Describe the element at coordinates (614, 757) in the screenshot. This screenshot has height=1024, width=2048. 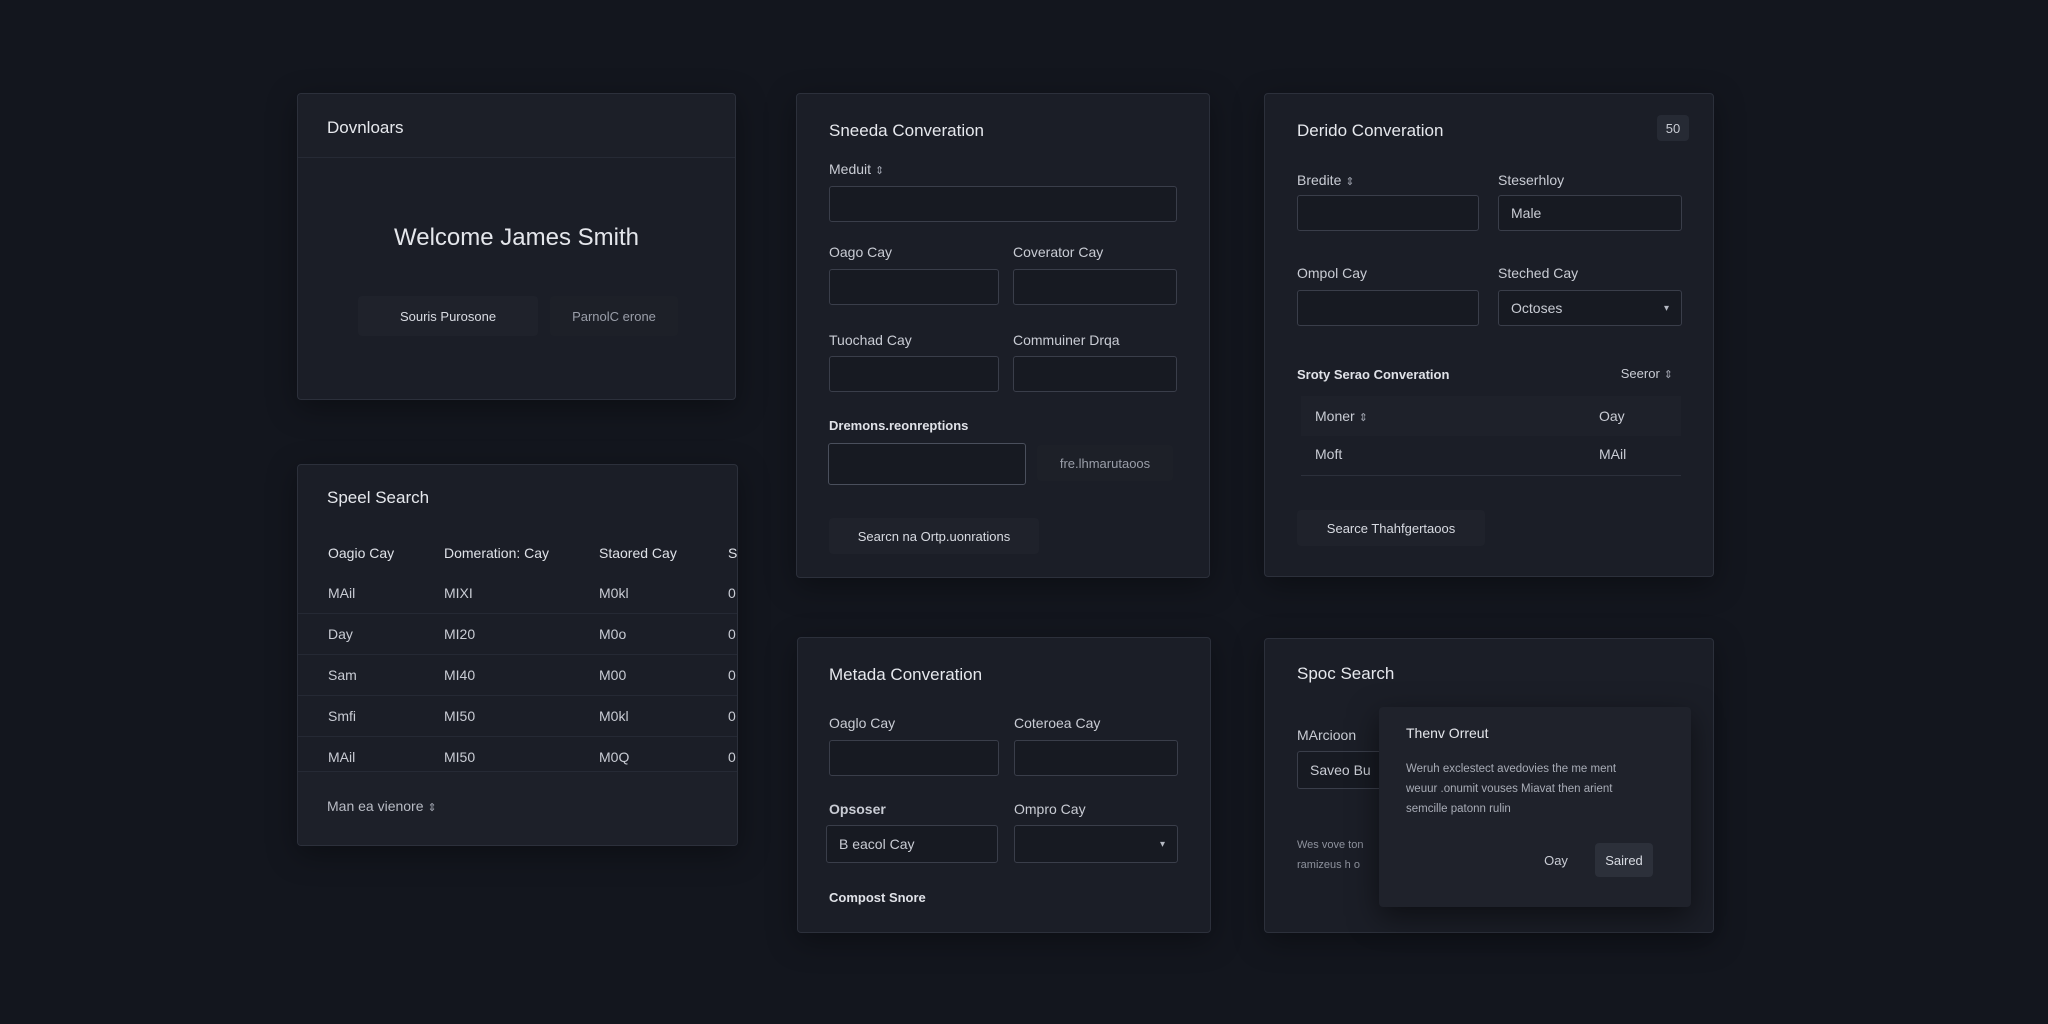
I see `table-cell: M0Q` at that location.